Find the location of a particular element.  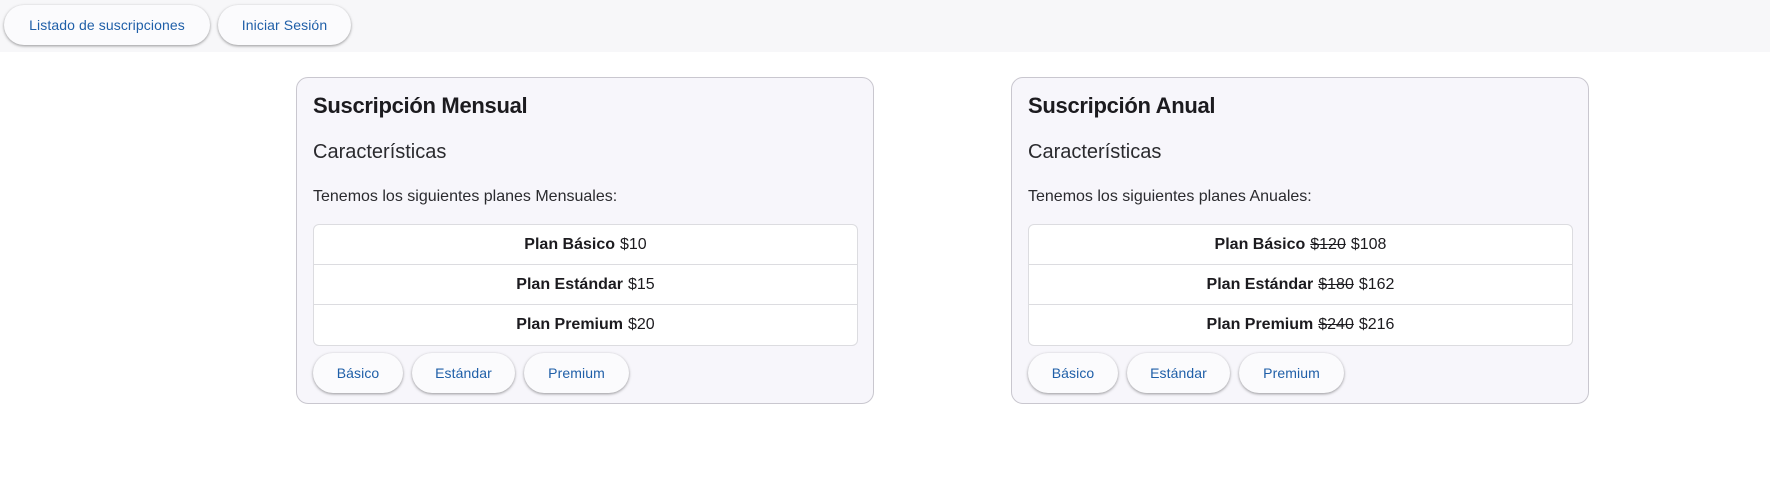

plan-row-basic: Plan Básico $120 $108 is located at coordinates (1300, 245).